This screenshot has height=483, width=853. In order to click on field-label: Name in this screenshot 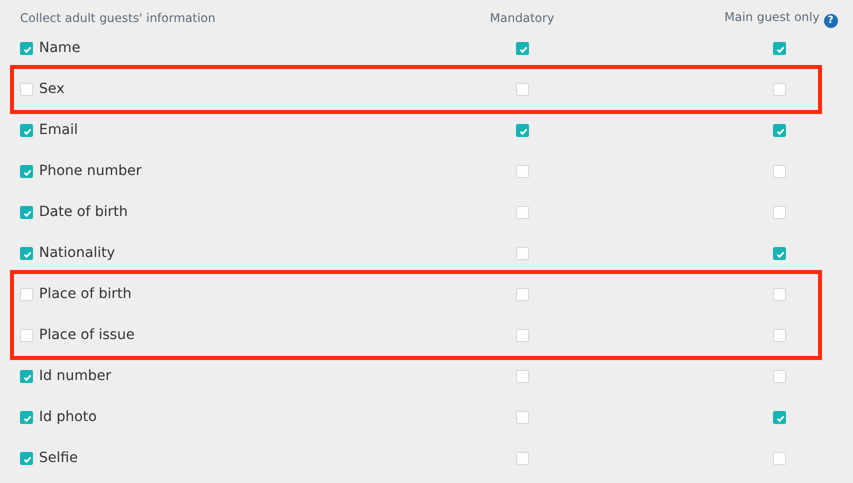, I will do `click(59, 48)`.